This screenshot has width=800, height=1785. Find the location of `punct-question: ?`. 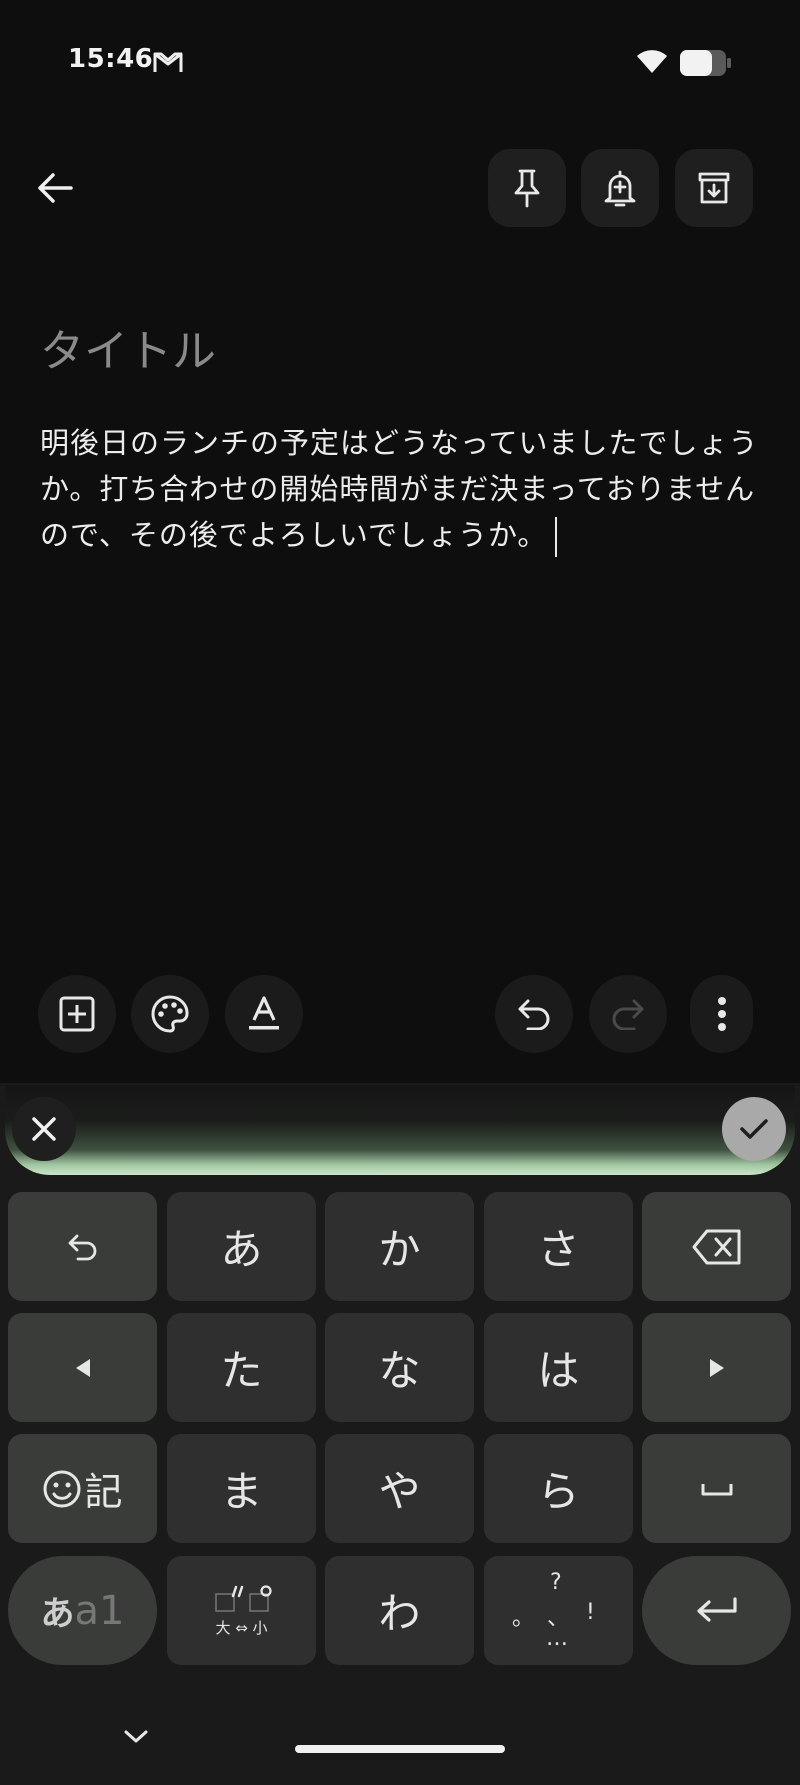

punct-question: ? is located at coordinates (556, 1582).